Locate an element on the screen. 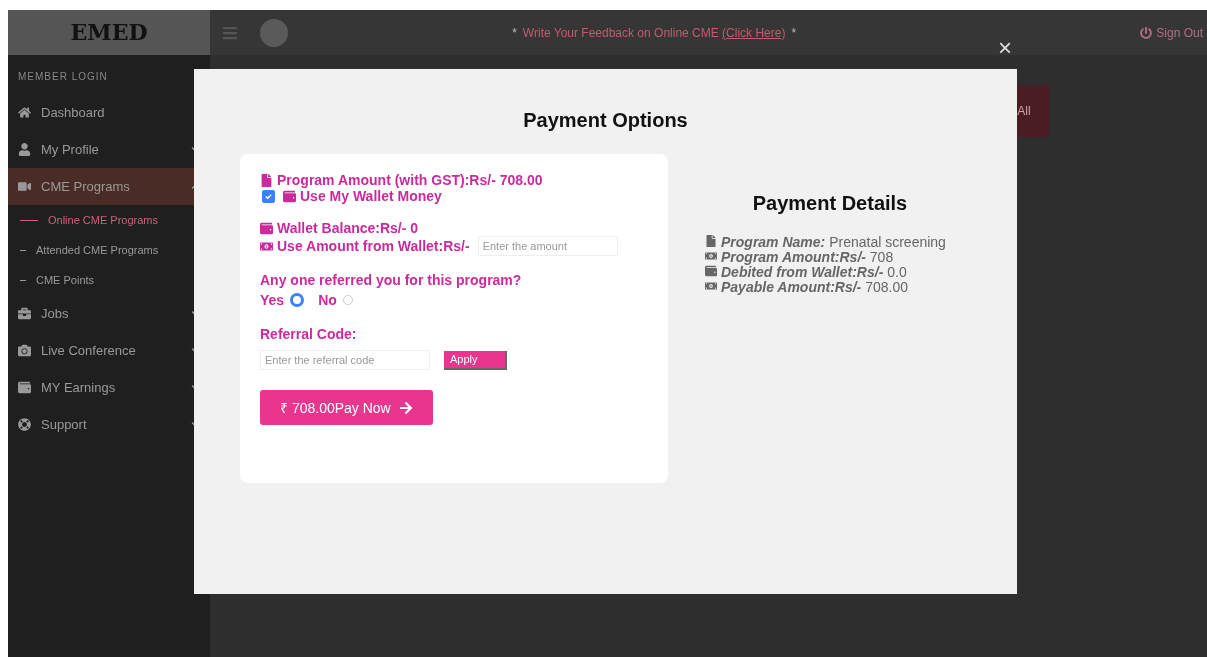 This screenshot has width=1207, height=657. logo: EMED is located at coordinates (109, 32).